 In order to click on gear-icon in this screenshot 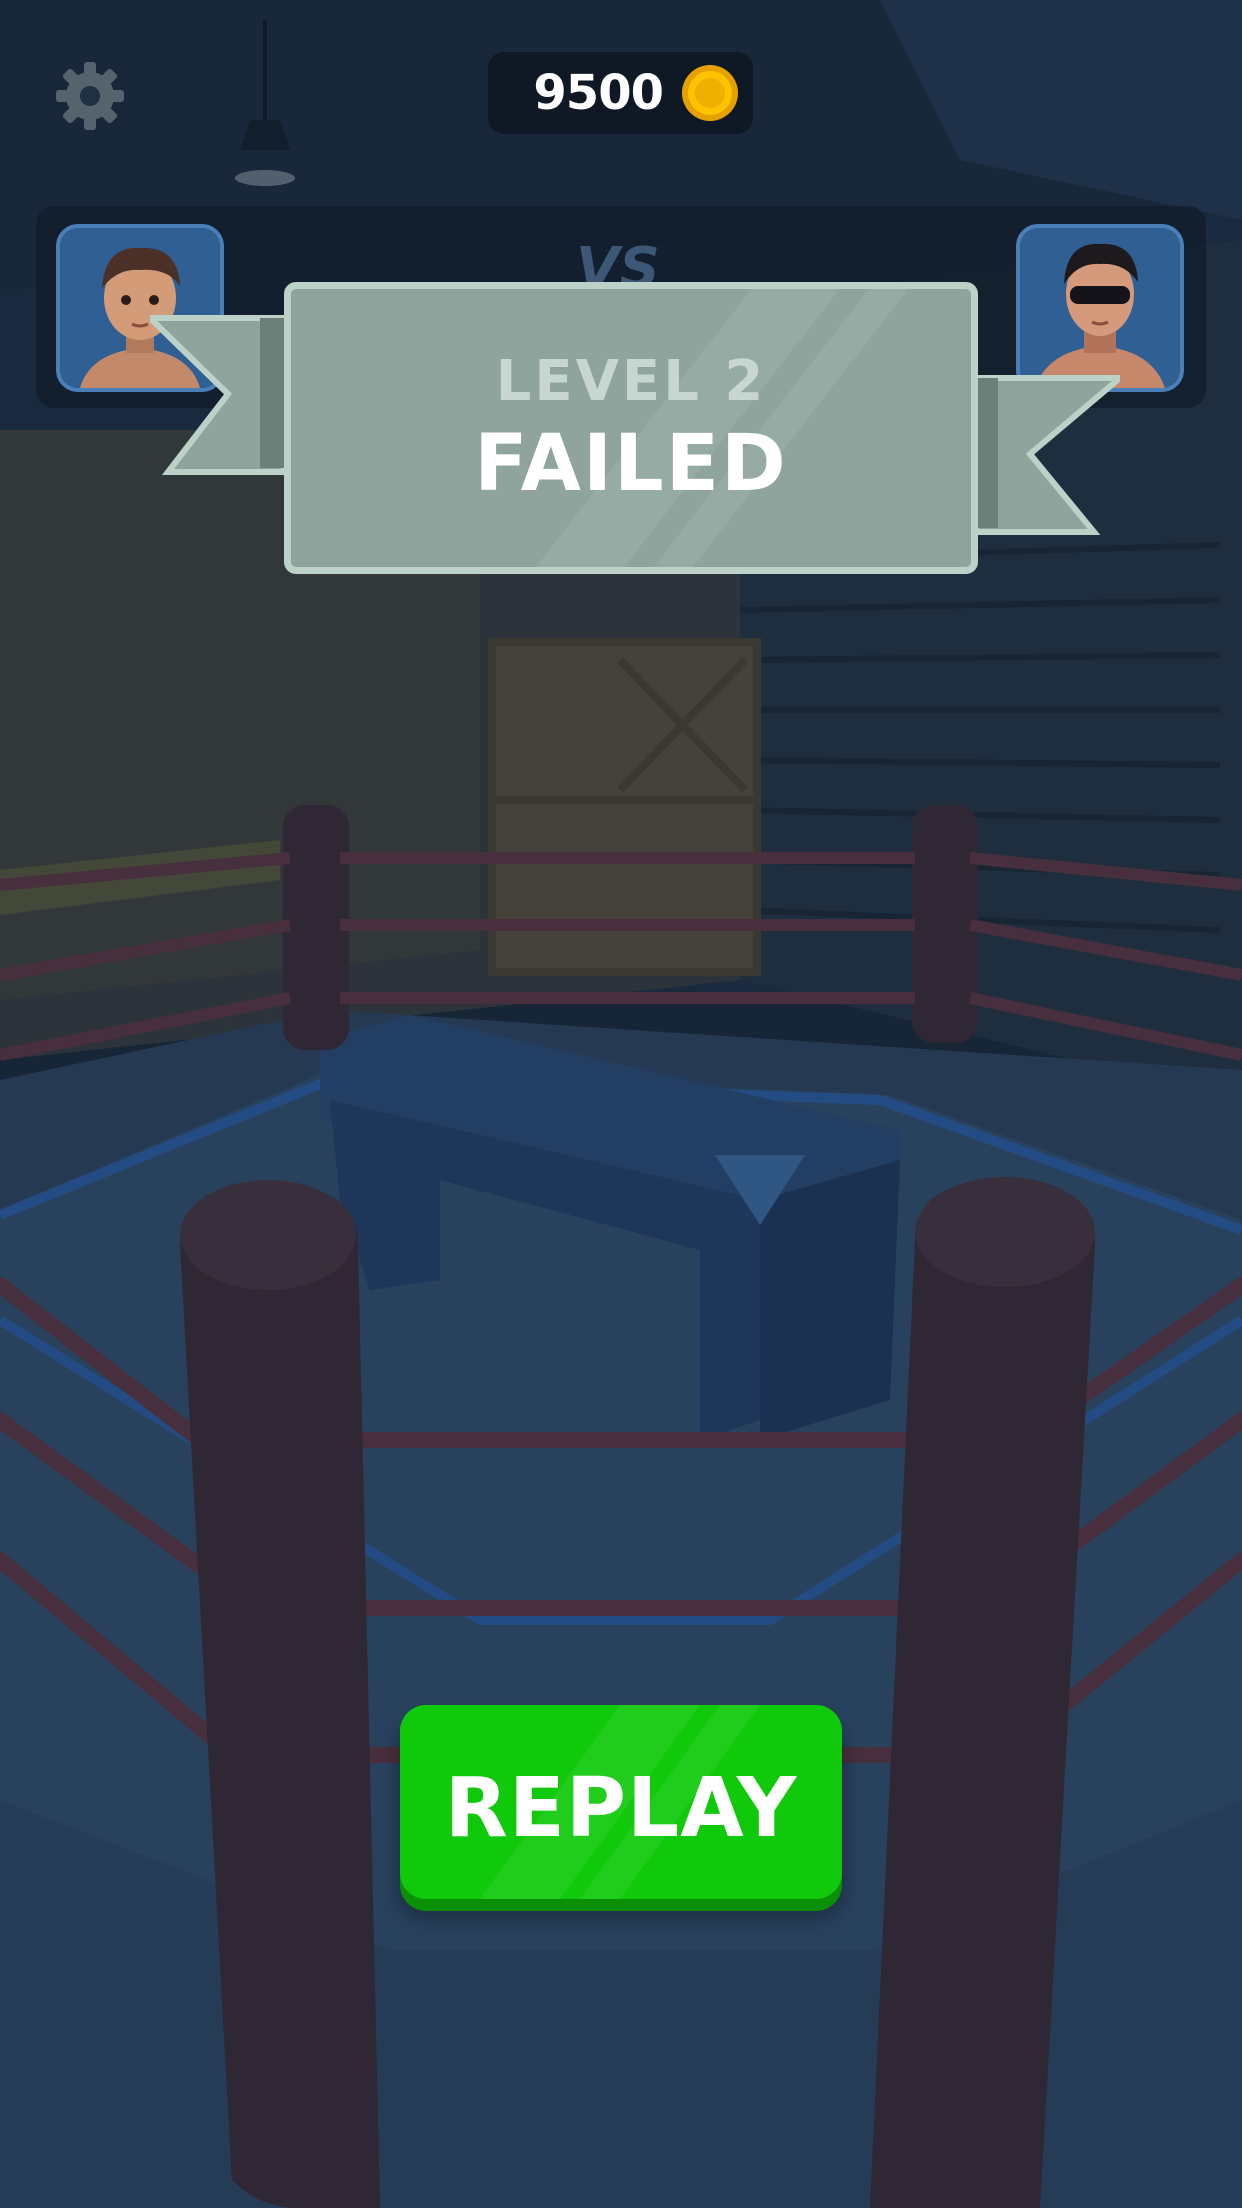, I will do `click(90, 96)`.